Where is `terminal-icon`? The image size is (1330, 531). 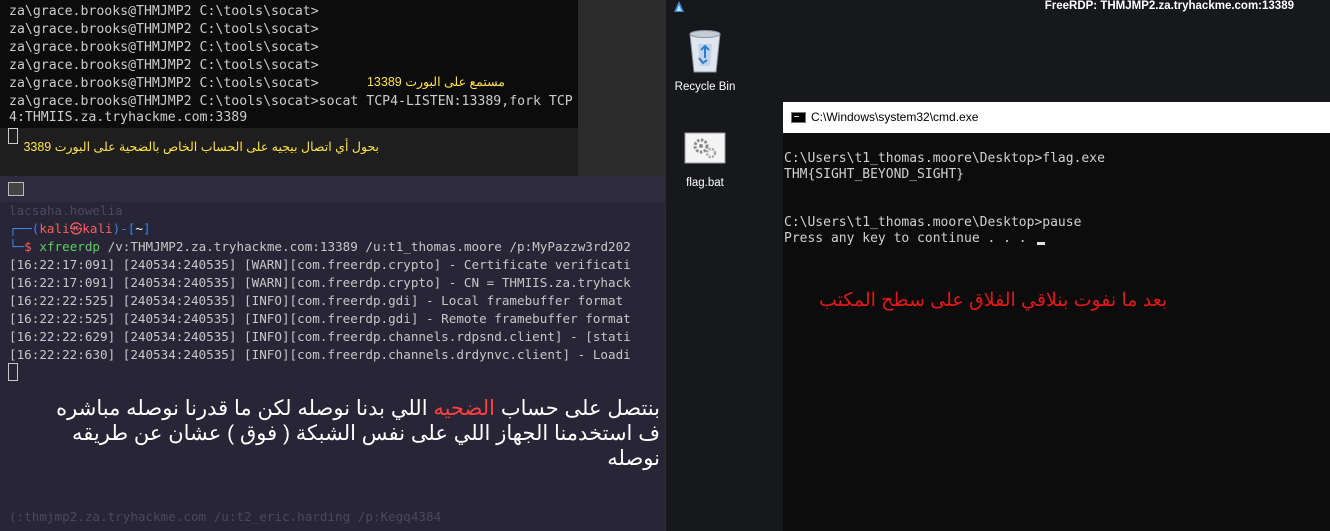 terminal-icon is located at coordinates (16, 189).